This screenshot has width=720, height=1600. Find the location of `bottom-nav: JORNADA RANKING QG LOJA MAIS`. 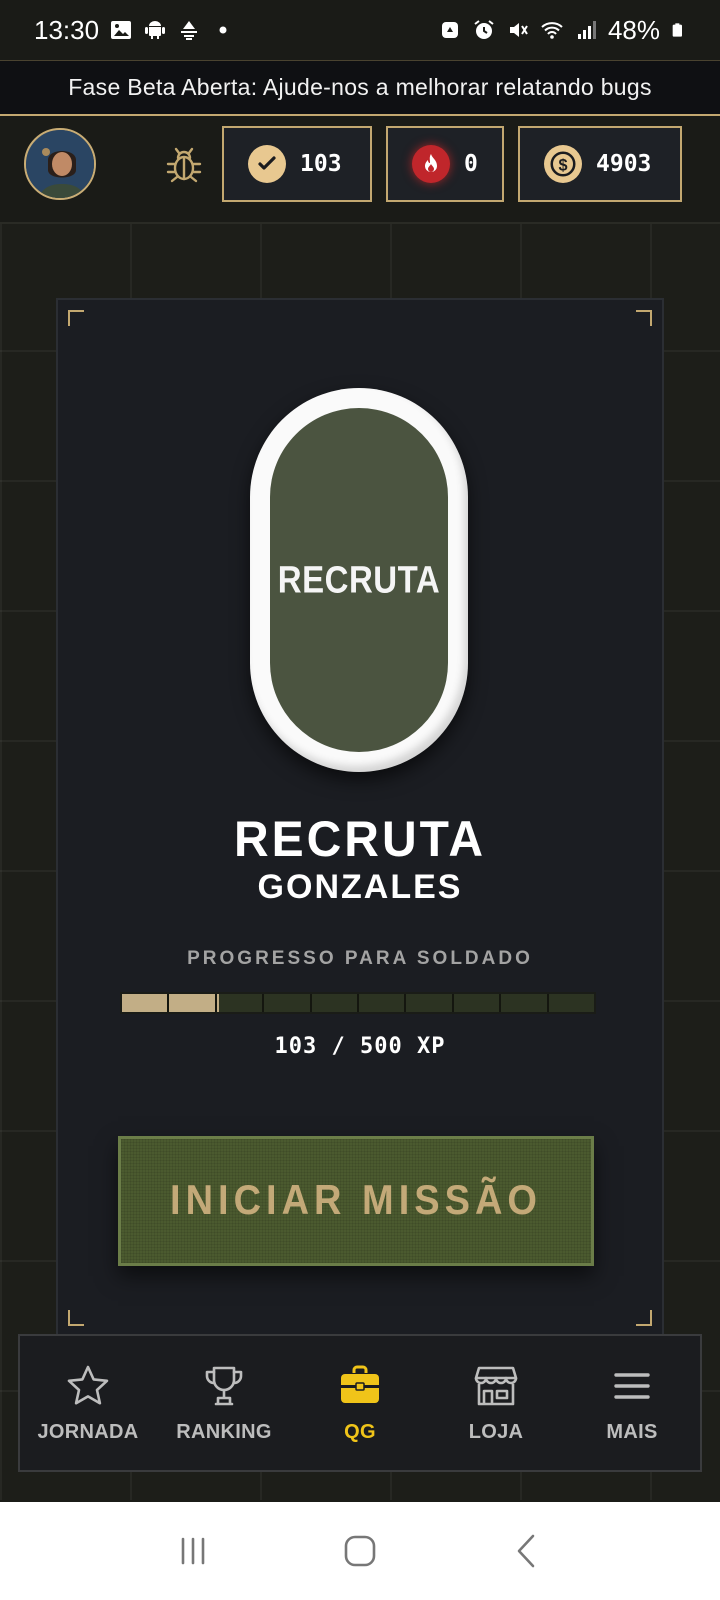

bottom-nav: JORNADA RANKING QG LOJA MAIS is located at coordinates (360, 1403).